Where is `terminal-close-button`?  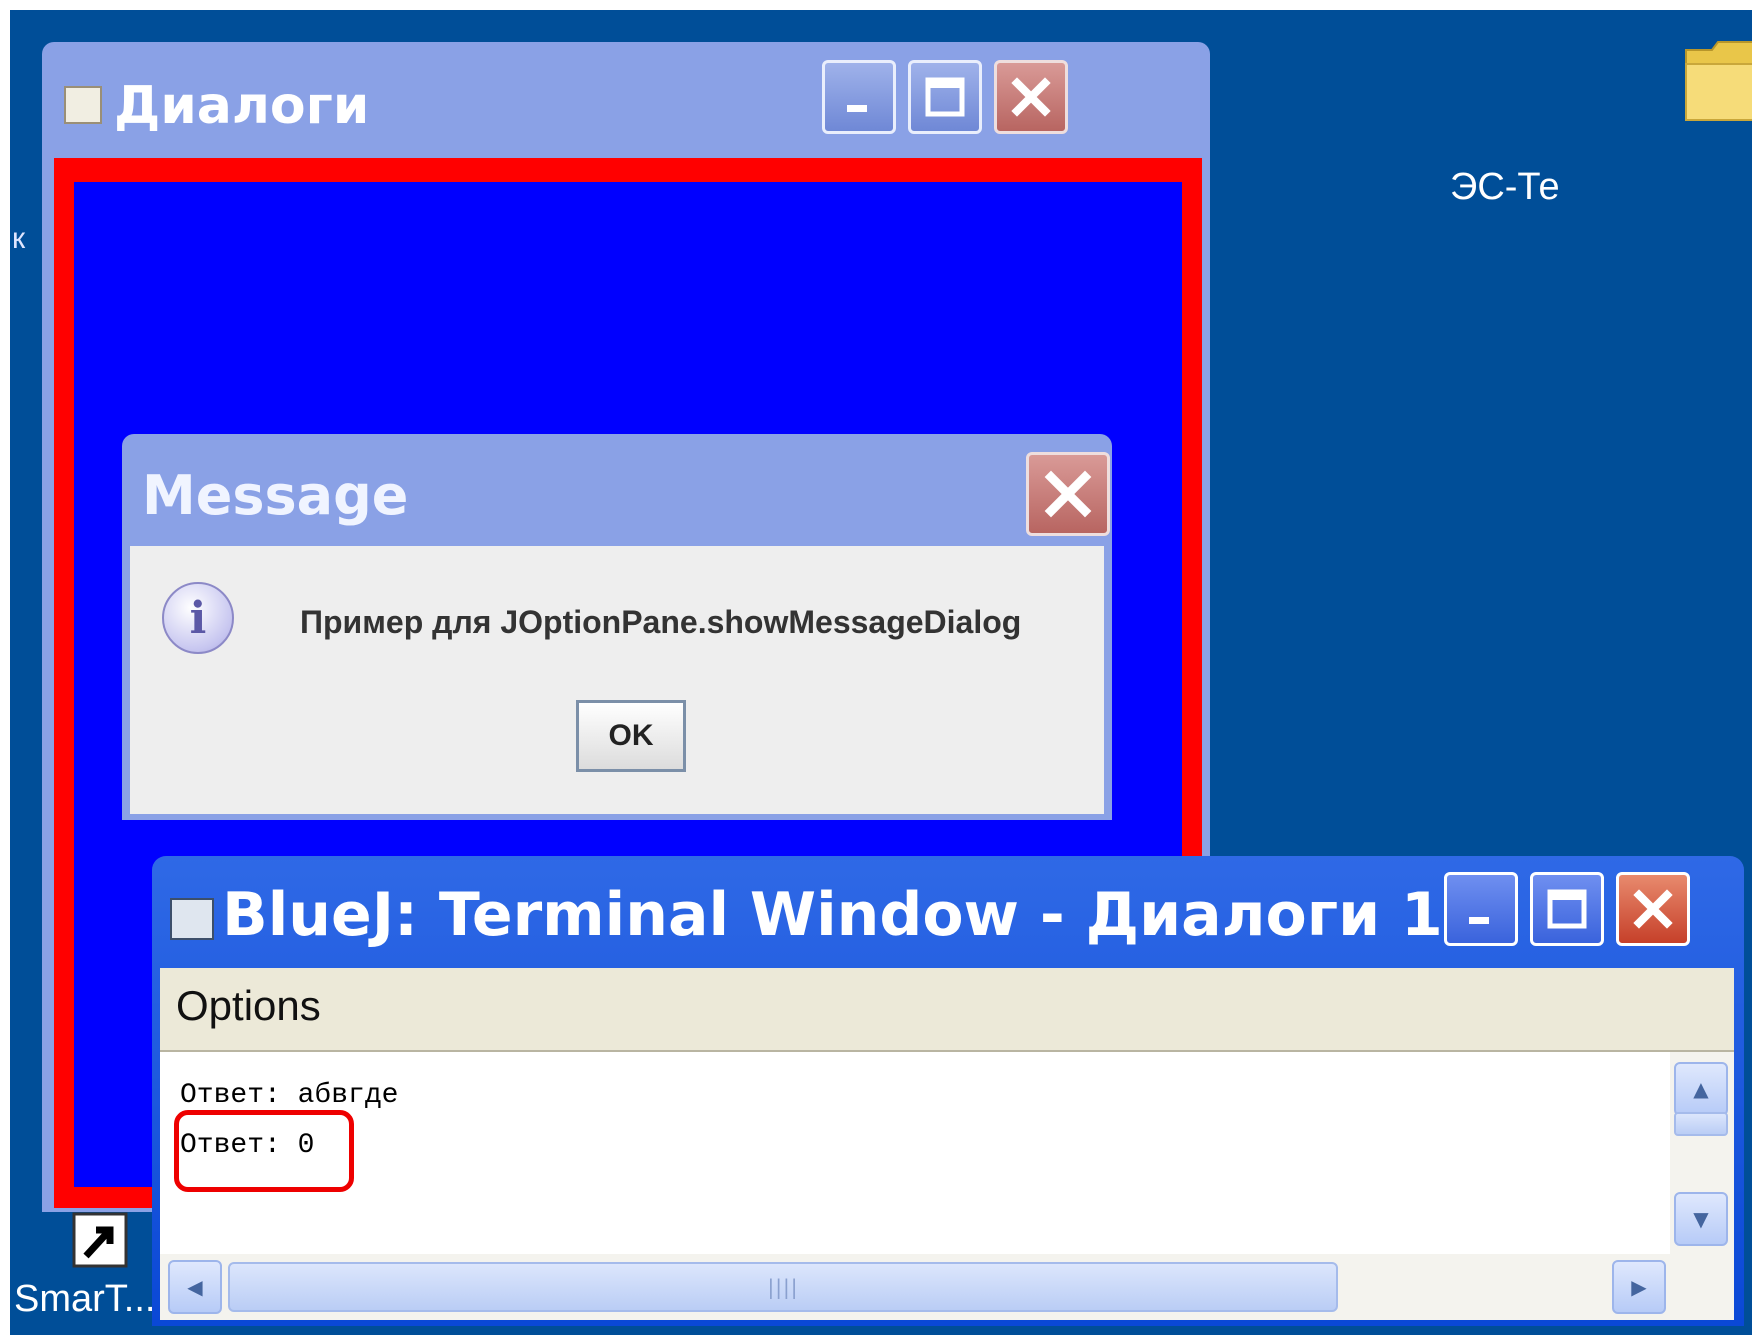
terminal-close-button is located at coordinates (1653, 909).